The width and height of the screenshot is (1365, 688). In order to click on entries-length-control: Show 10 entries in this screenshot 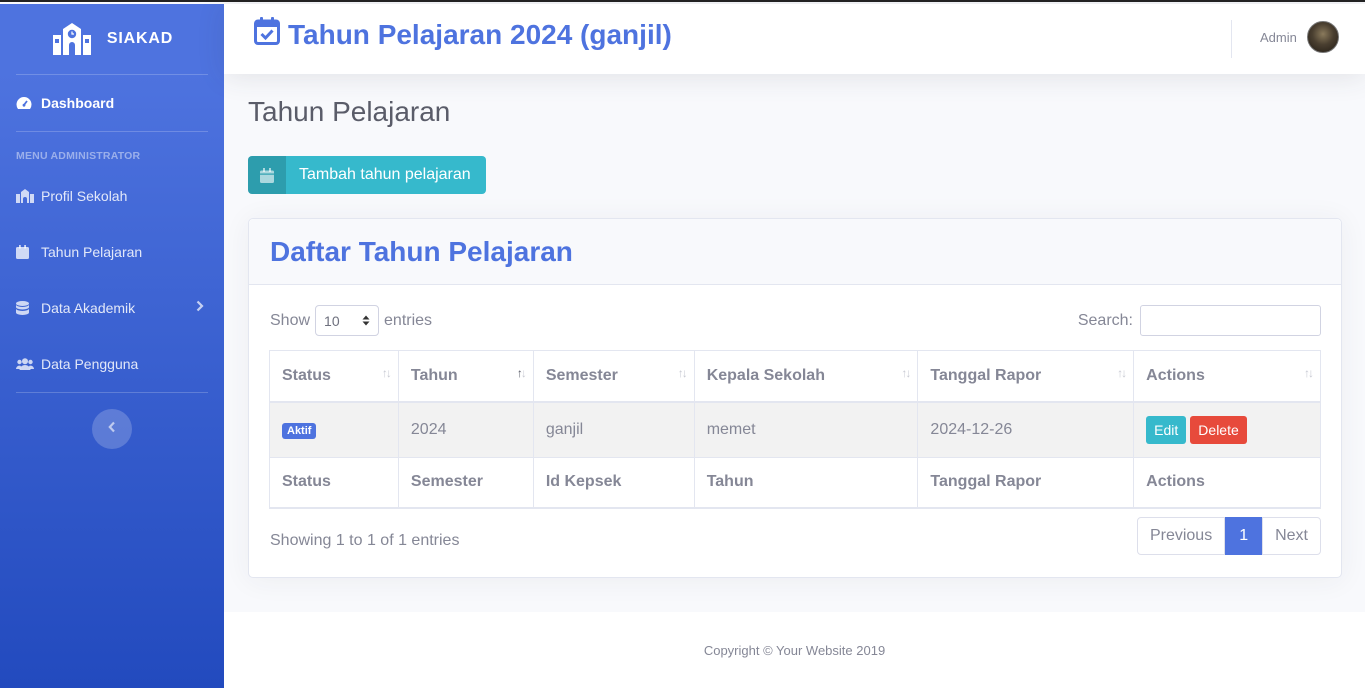, I will do `click(351, 320)`.